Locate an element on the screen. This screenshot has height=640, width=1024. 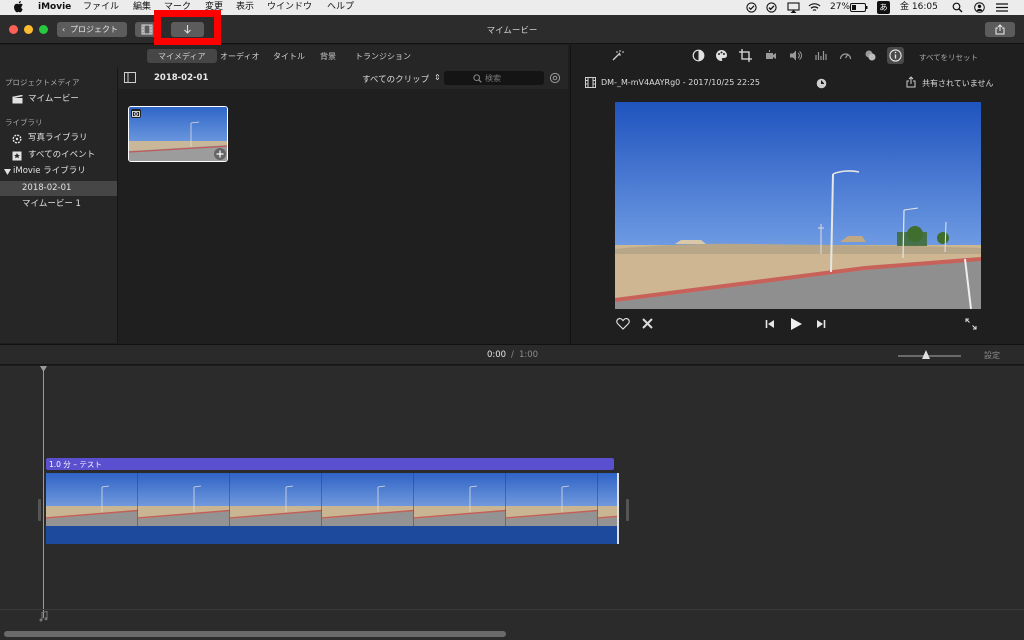
spotlight-search-icon is located at coordinates (957, 7).